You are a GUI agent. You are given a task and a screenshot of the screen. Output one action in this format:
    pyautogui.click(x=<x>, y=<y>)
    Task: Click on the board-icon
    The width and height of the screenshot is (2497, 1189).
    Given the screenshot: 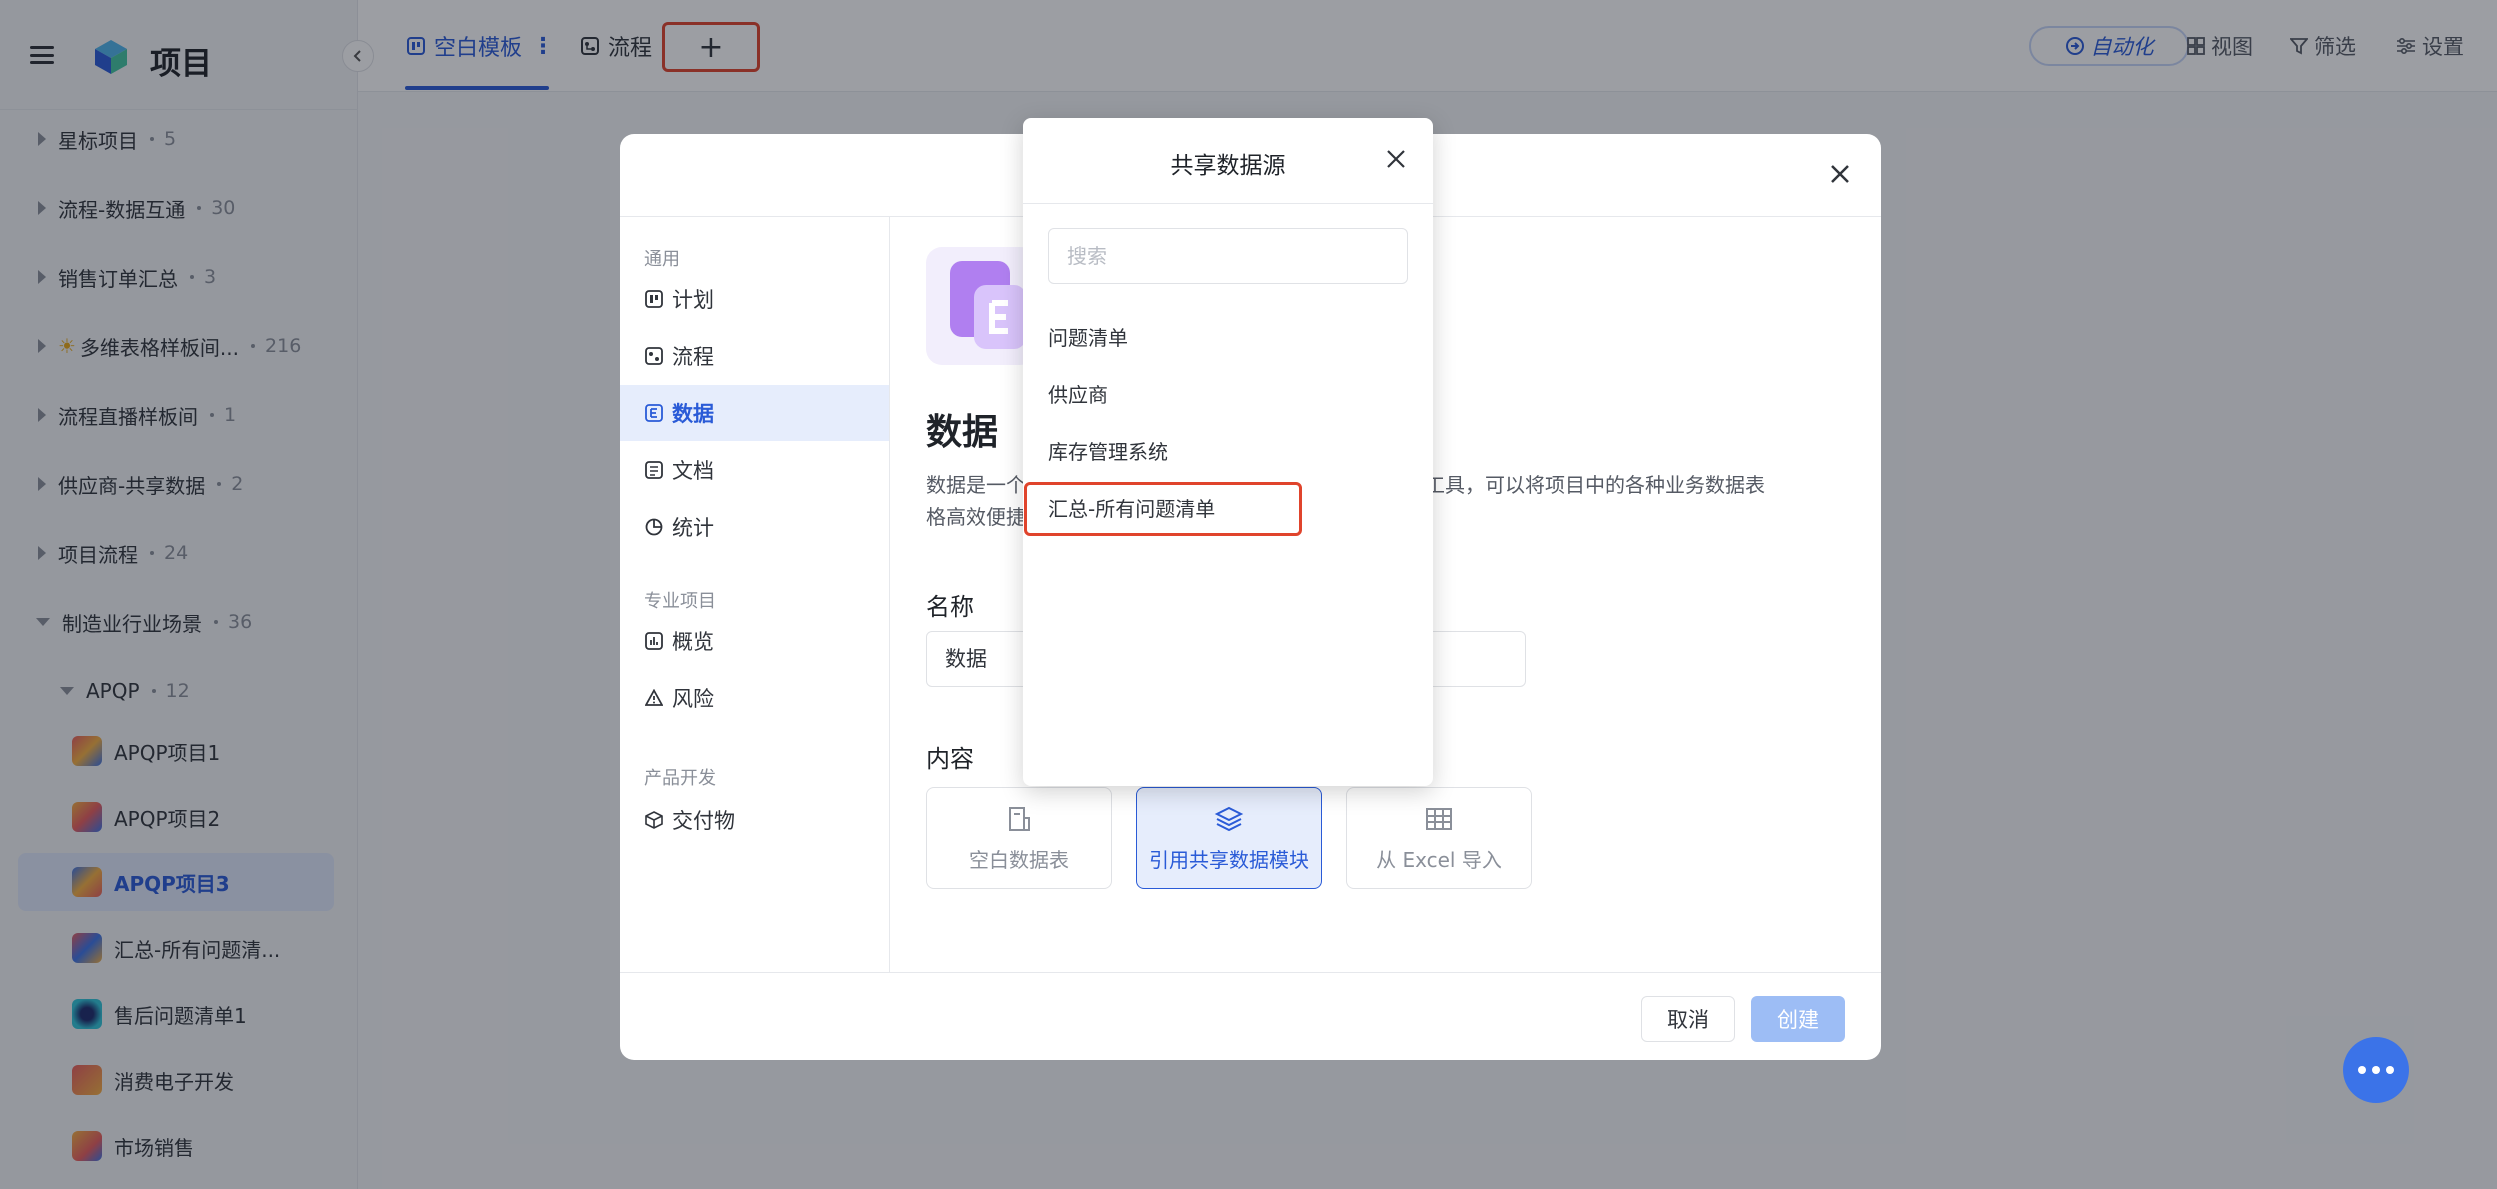 What is the action you would take?
    pyautogui.click(x=654, y=299)
    